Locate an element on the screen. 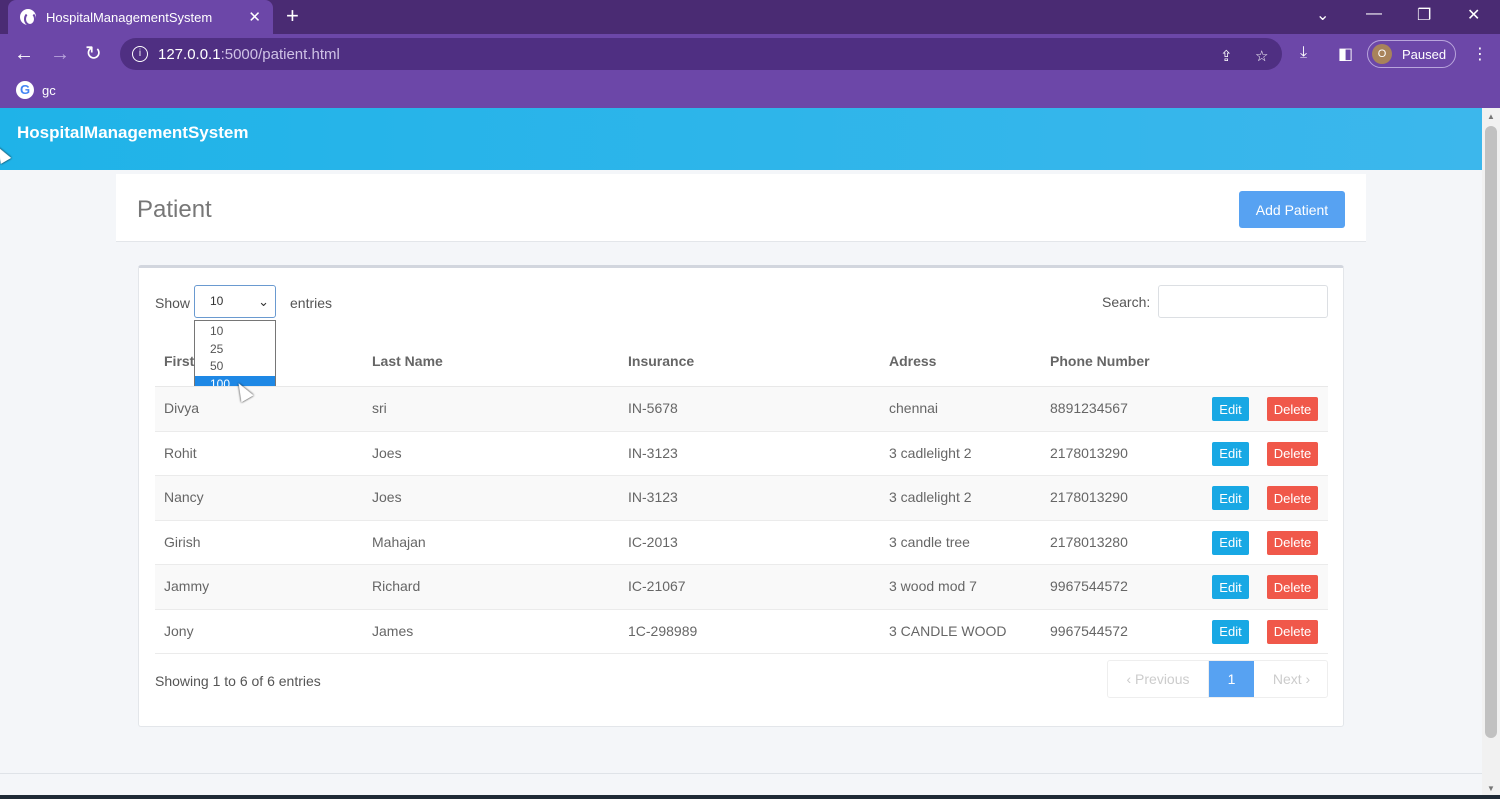 The image size is (1500, 799). google-icon: G is located at coordinates (25, 90).